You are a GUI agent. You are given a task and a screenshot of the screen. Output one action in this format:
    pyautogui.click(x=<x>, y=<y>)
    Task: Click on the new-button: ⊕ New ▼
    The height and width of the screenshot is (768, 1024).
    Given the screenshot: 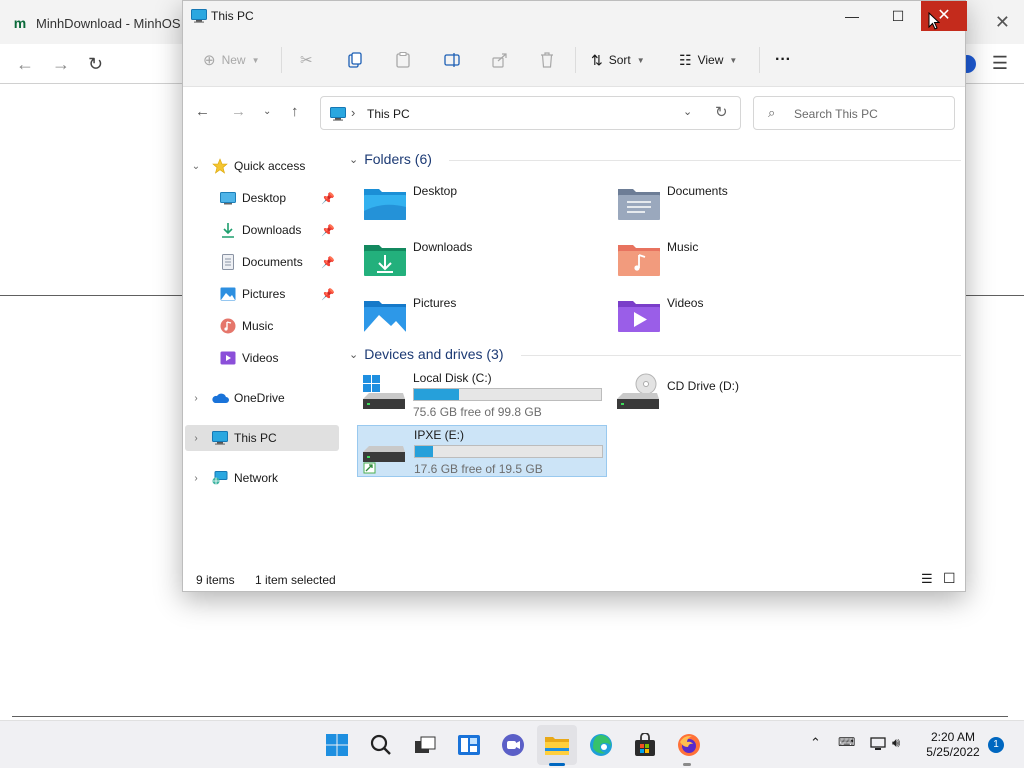 What is the action you would take?
    pyautogui.click(x=231, y=60)
    